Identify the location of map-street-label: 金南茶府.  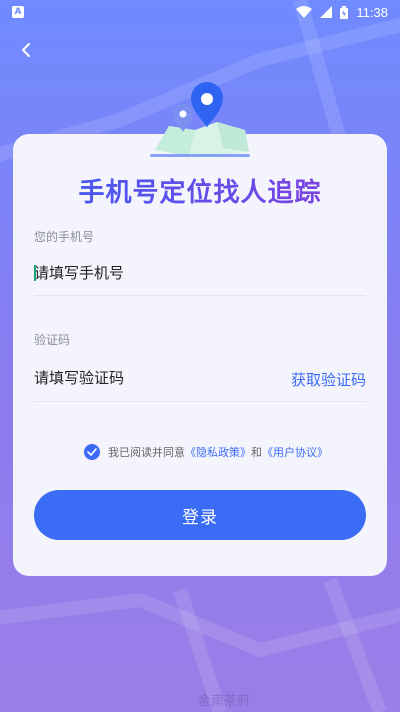
(224, 701).